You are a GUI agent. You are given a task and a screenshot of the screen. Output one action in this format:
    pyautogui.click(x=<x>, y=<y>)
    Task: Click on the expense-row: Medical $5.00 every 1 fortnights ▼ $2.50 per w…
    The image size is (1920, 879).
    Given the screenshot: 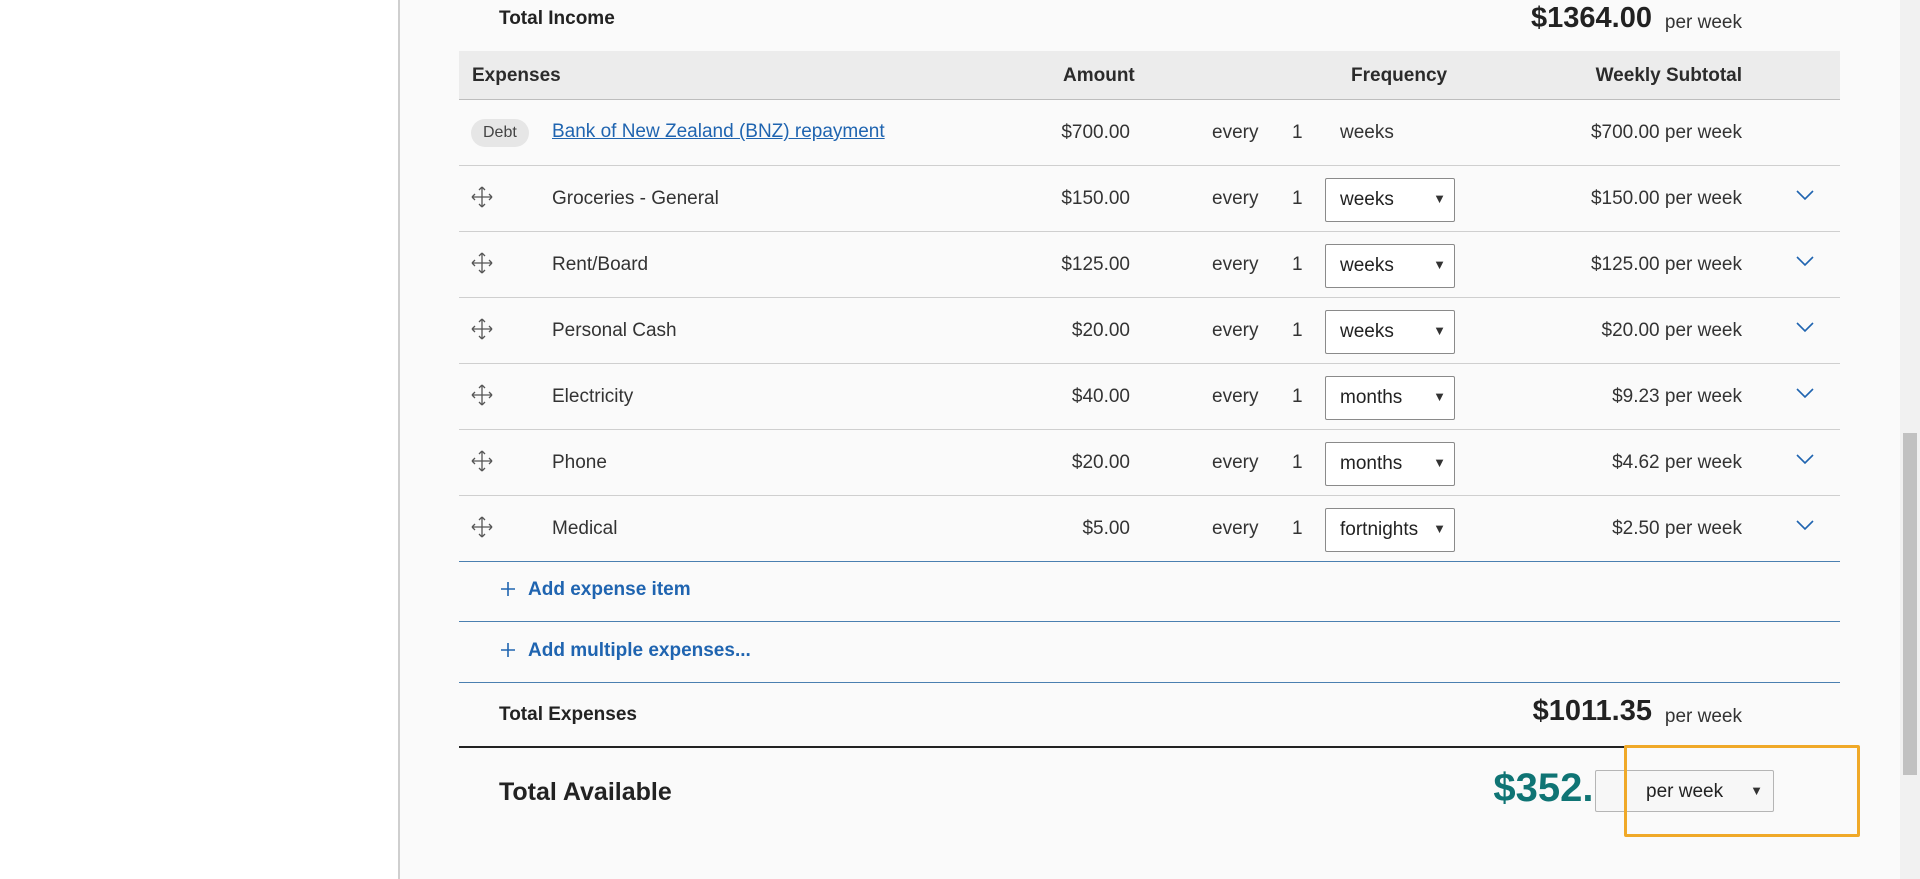 What is the action you would take?
    pyautogui.click(x=1149, y=529)
    